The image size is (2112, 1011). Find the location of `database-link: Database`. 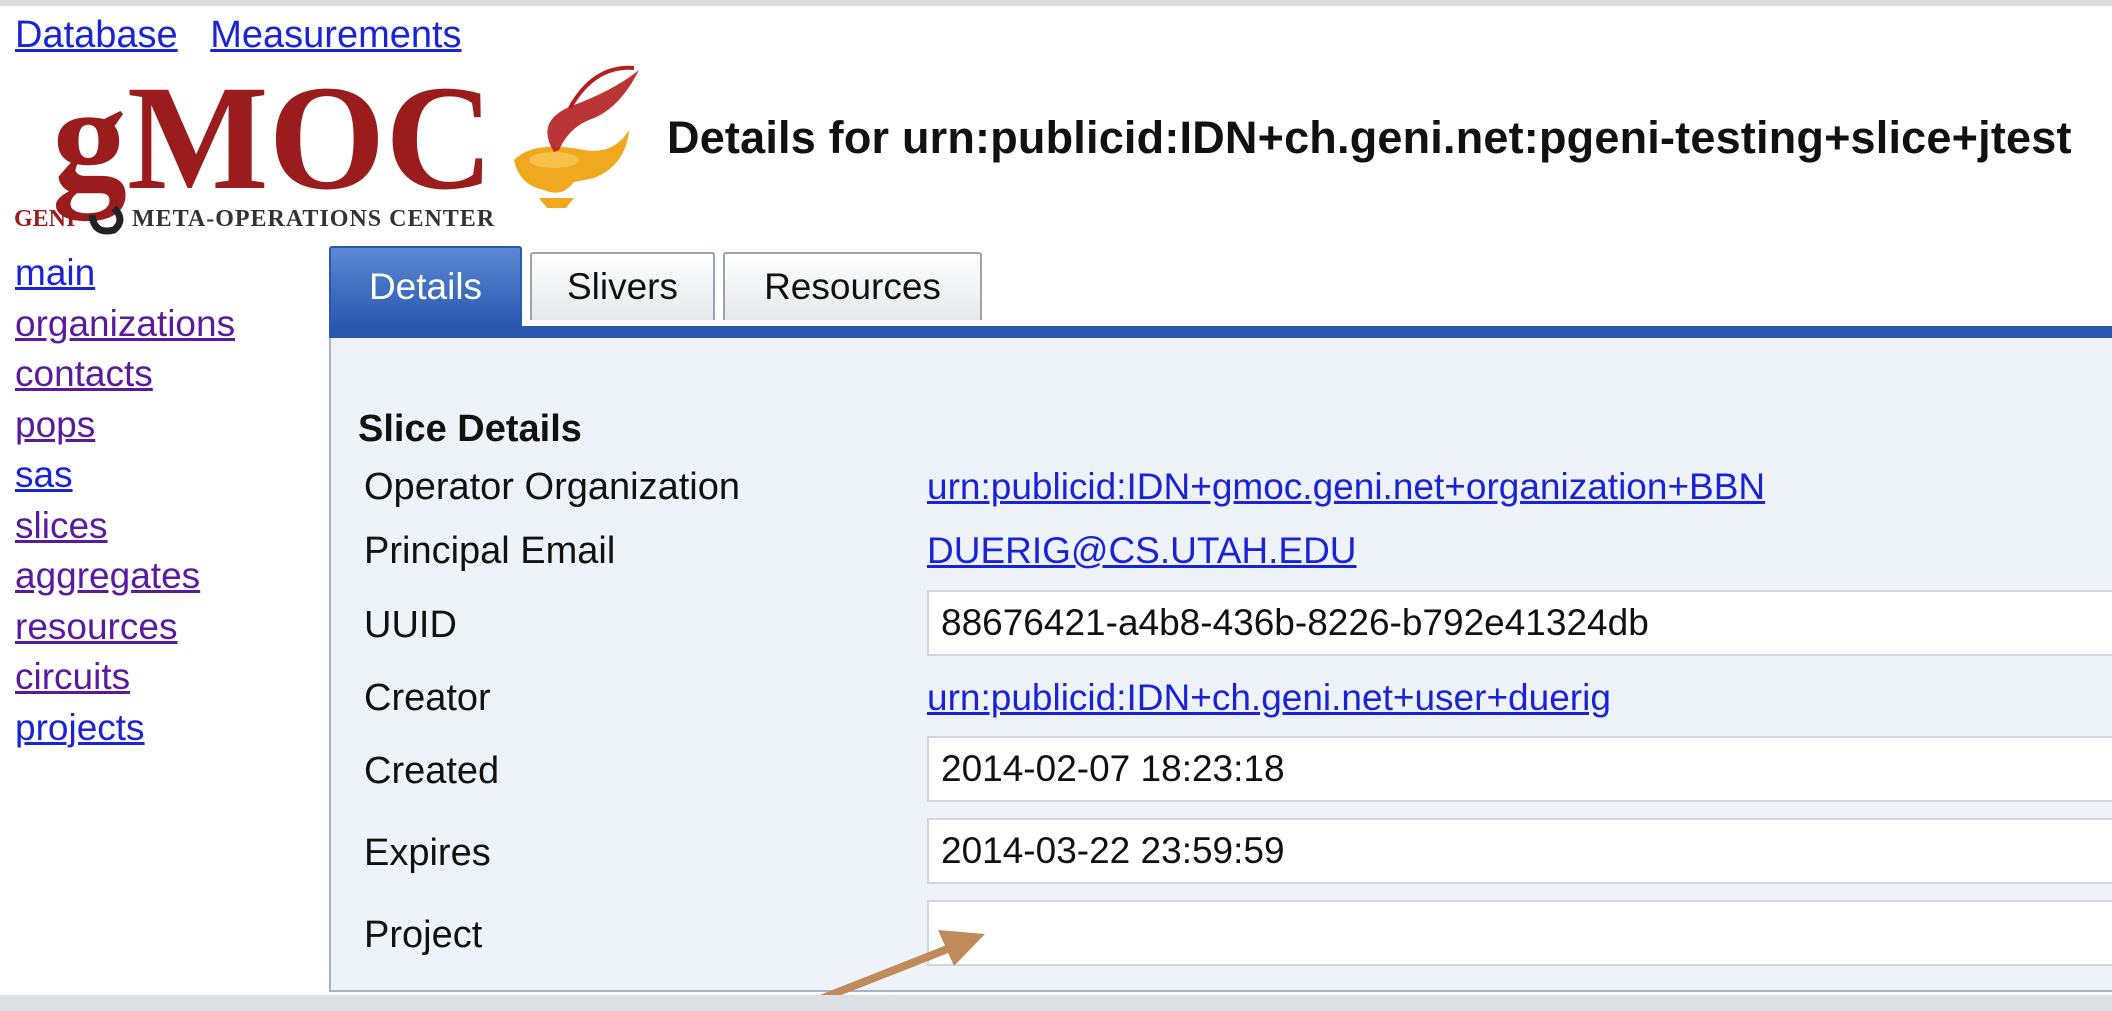

database-link: Database is located at coordinates (96, 35).